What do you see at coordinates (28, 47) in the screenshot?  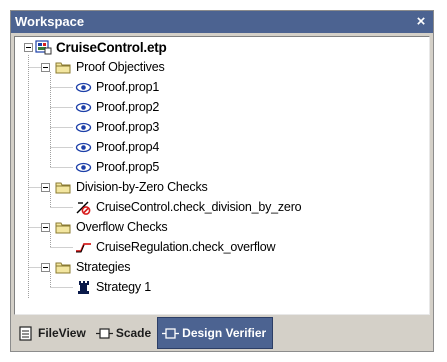 I see `root-expander` at bounding box center [28, 47].